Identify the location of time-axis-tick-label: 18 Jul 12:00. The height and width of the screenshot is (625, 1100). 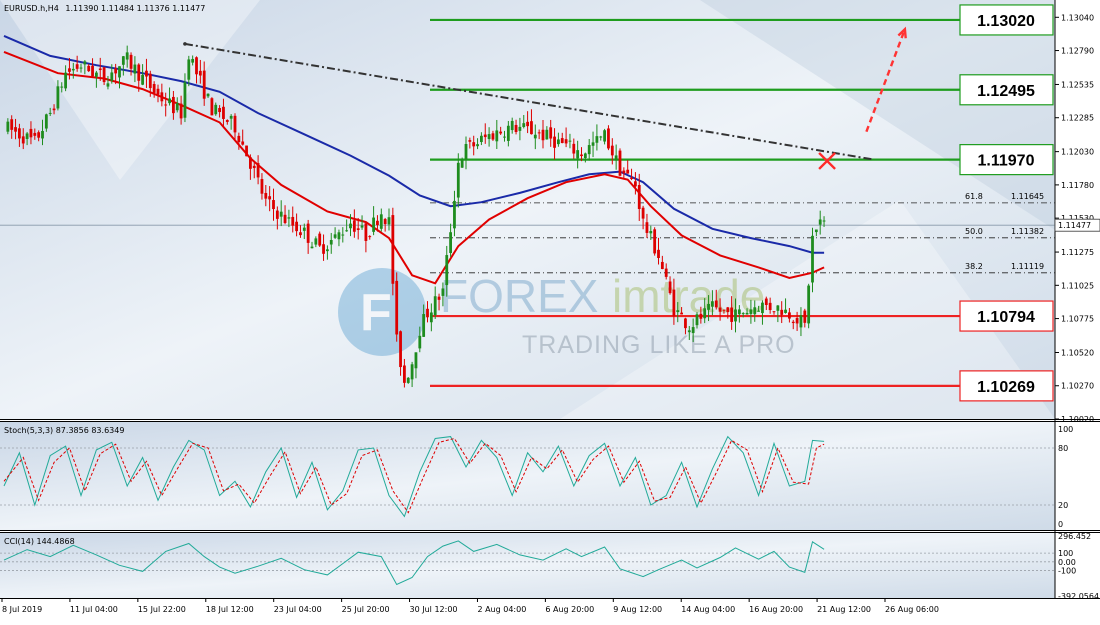
(230, 609).